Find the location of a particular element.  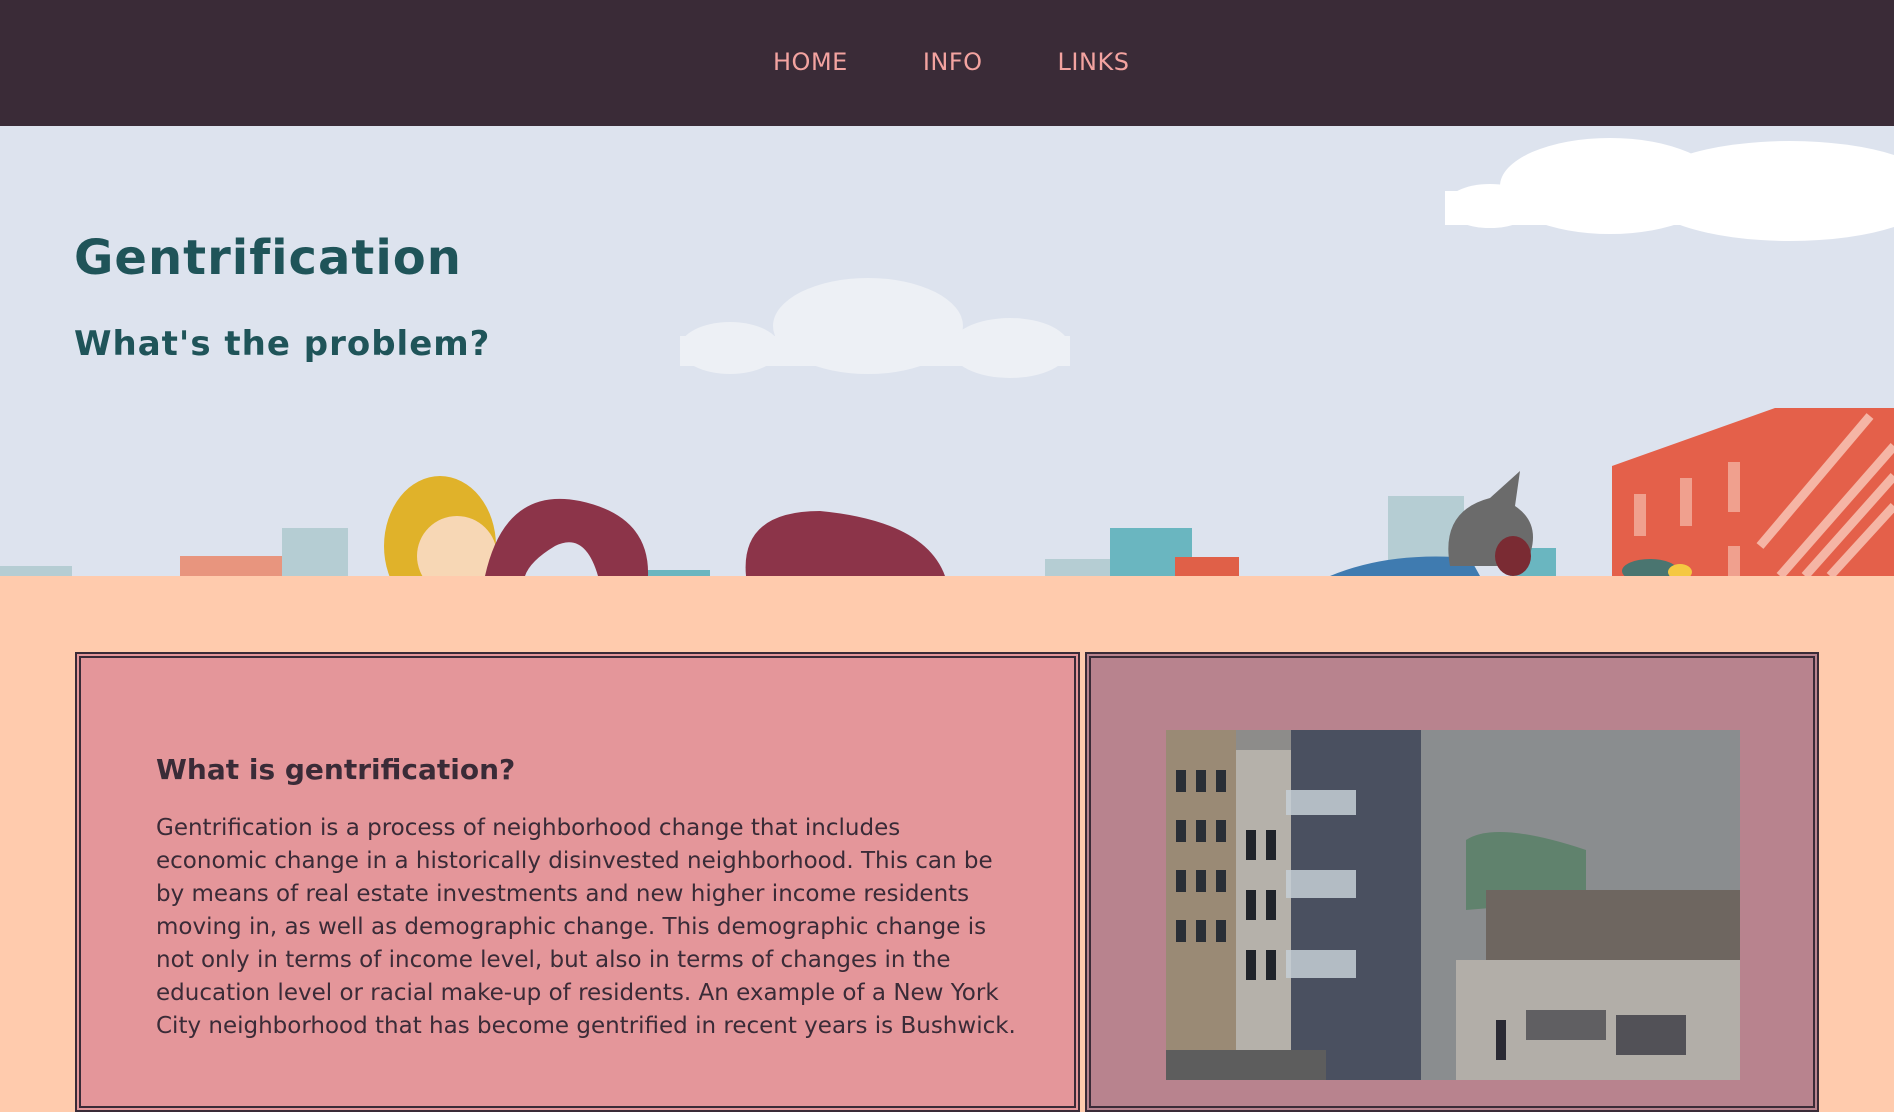

top-navigation-bar: HOME INFO LINKS is located at coordinates (947, 63).